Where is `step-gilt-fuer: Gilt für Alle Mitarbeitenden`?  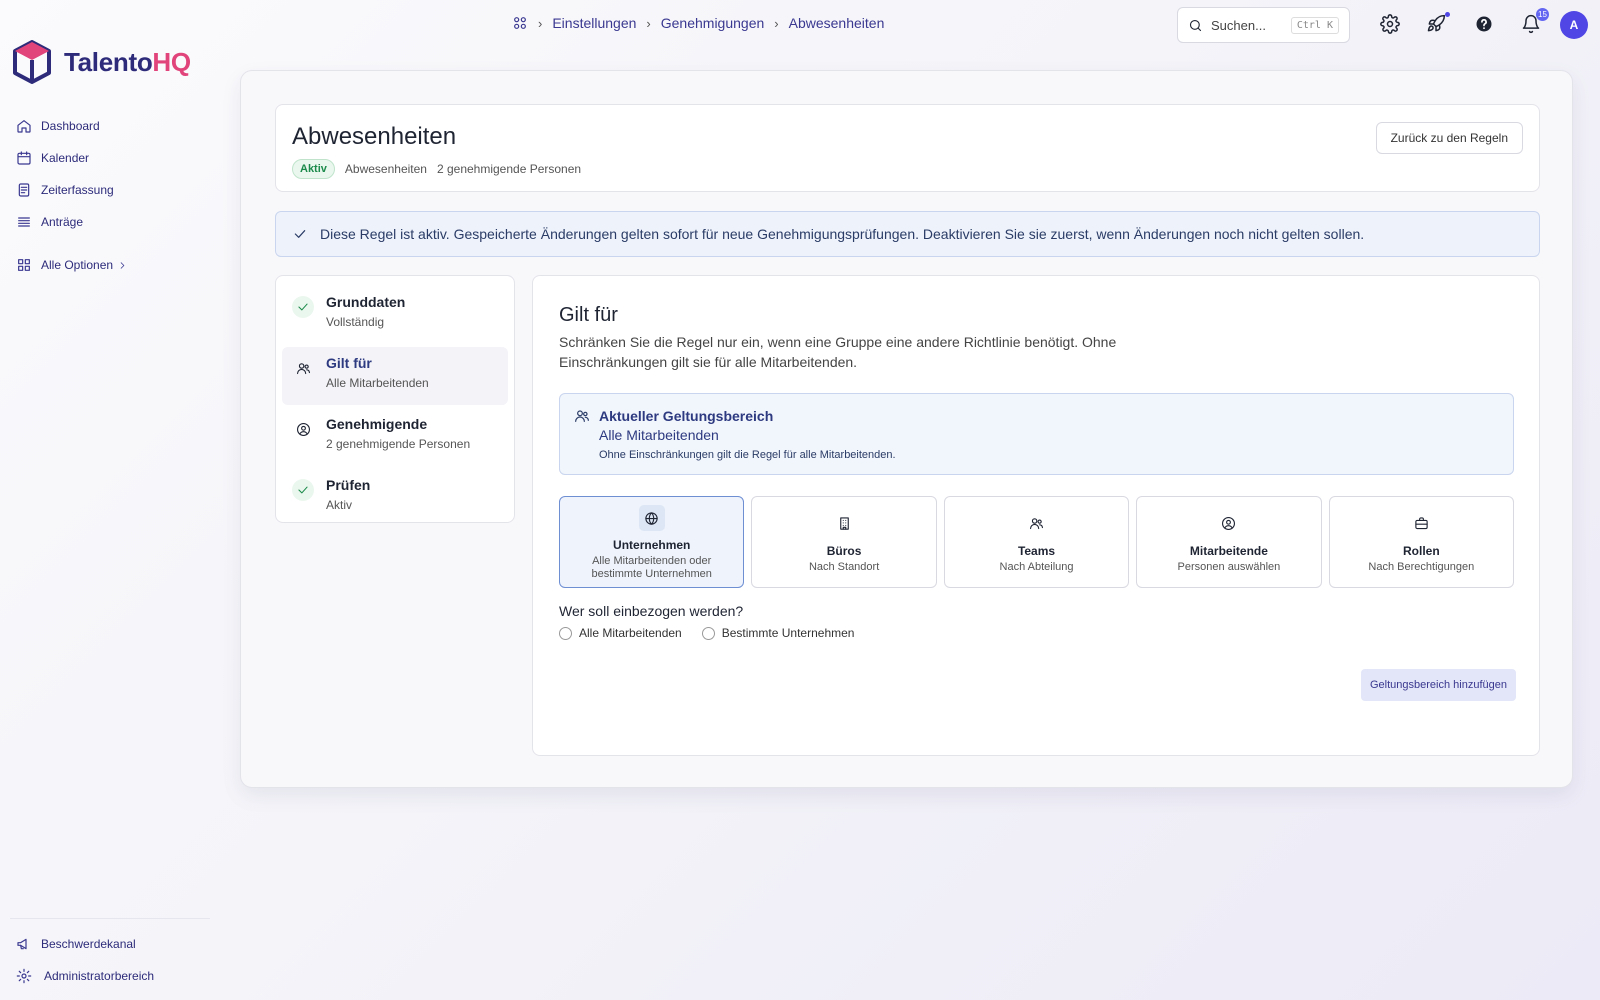
step-gilt-fuer: Gilt für Alle Mitarbeitenden is located at coordinates (395, 376).